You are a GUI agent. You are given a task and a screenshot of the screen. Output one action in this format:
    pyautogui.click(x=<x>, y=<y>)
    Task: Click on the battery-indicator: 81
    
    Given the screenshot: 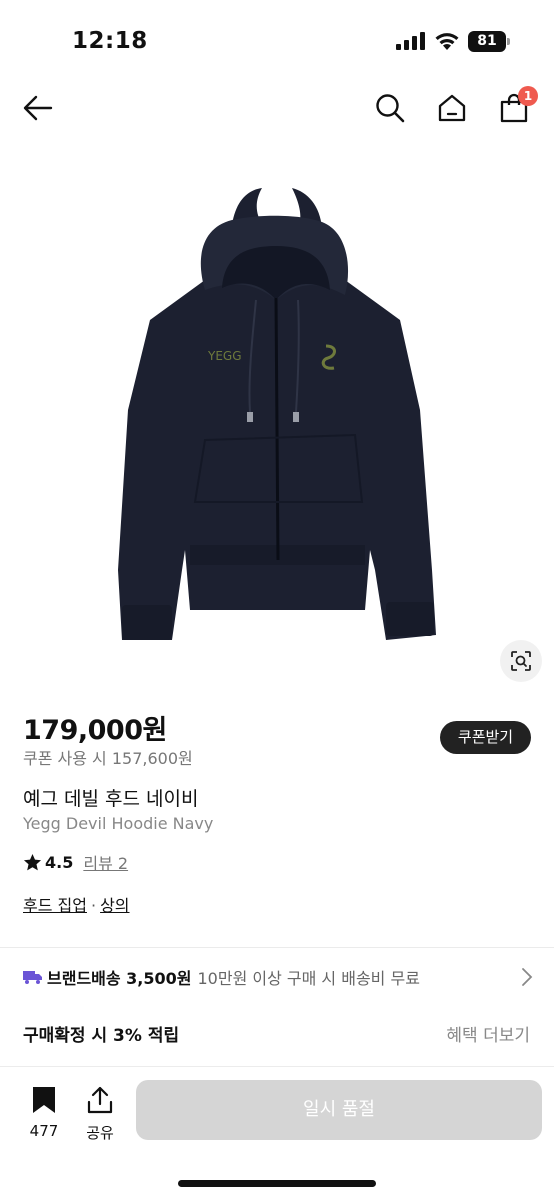 What is the action you would take?
    pyautogui.click(x=489, y=41)
    